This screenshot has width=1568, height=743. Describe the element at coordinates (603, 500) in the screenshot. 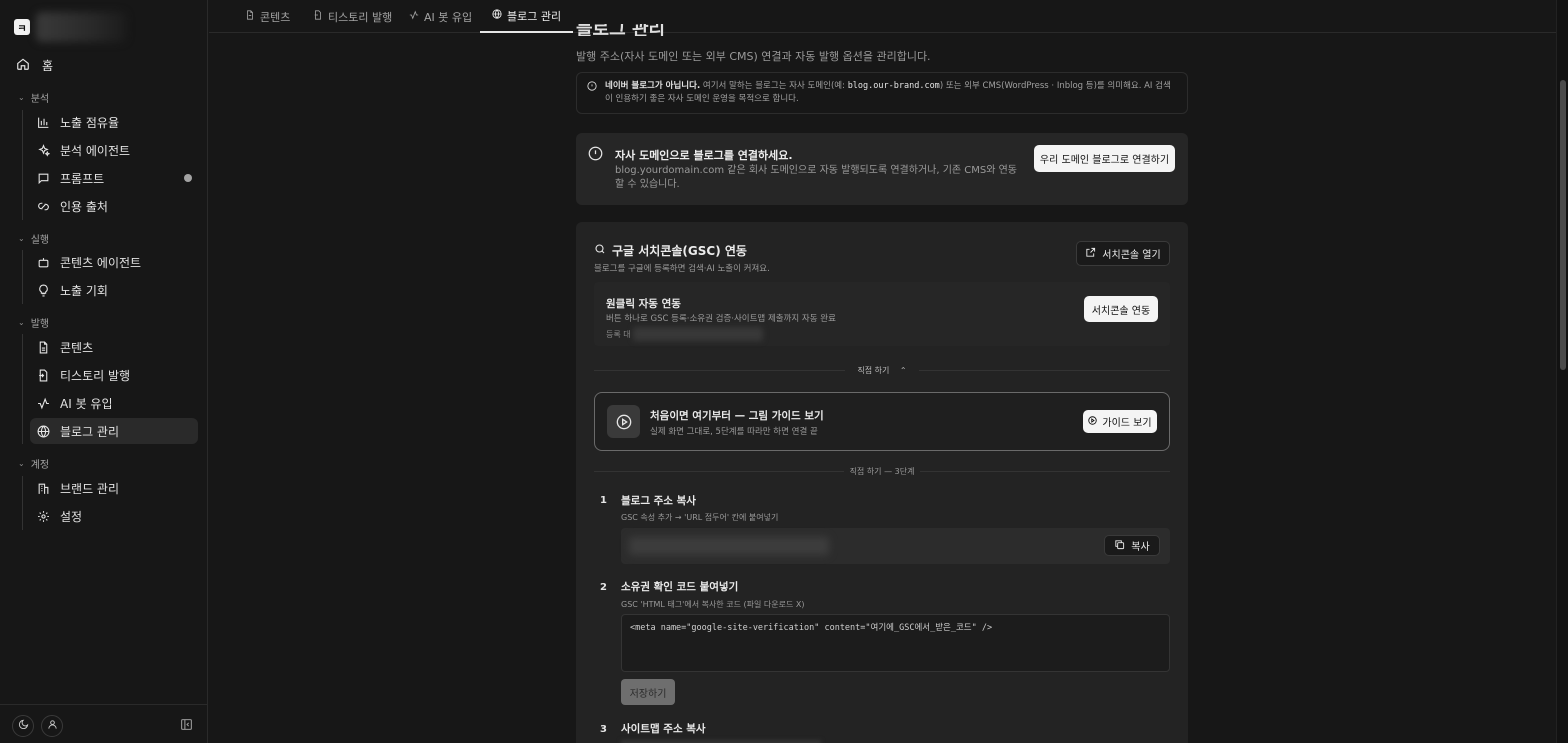

I see `step-number: 1` at that location.